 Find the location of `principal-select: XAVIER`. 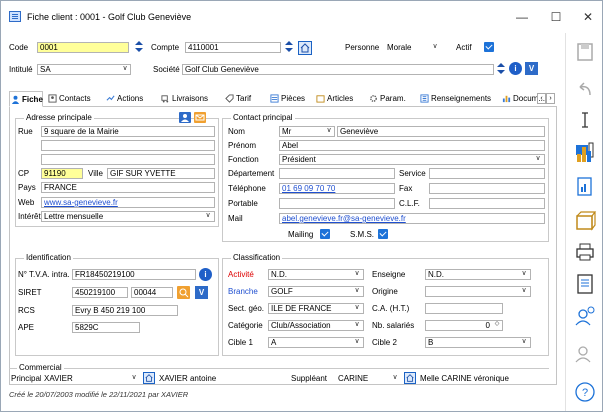

principal-select: XAVIER is located at coordinates (90, 378).